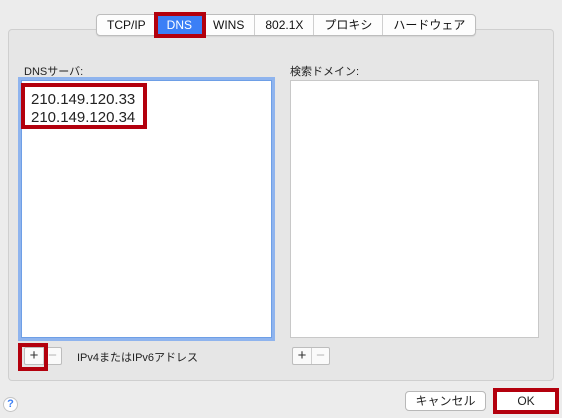 The width and height of the screenshot is (562, 418). Describe the element at coordinates (320, 356) in the screenshot. I see `search-remove-button: −` at that location.